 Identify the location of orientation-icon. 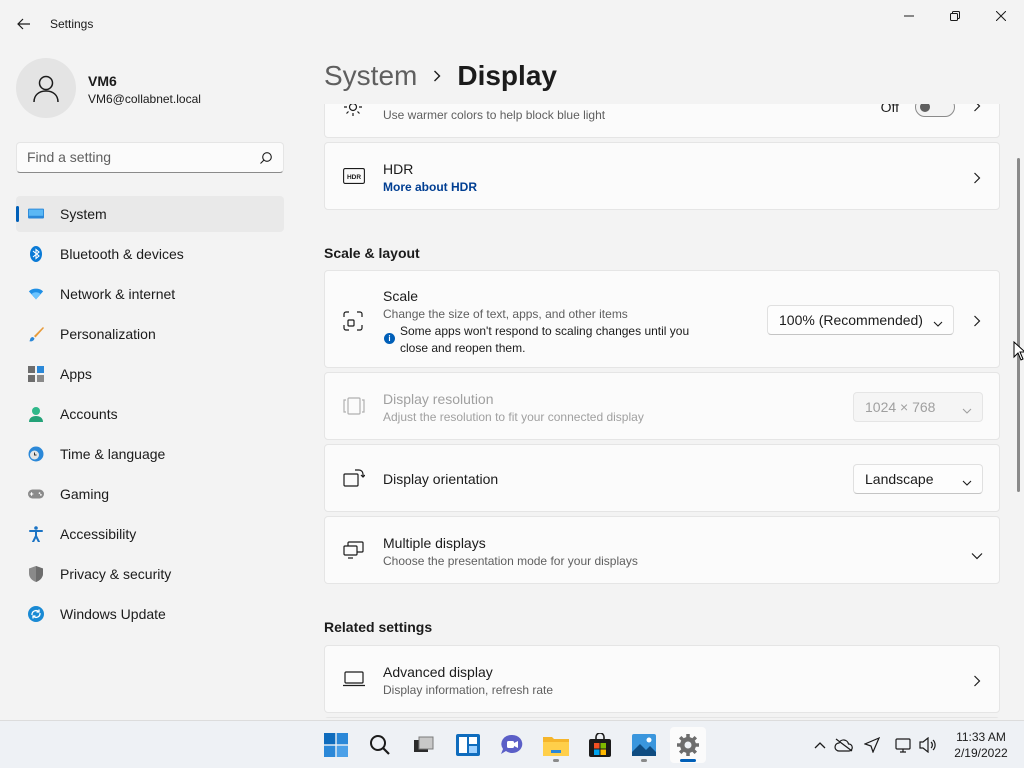
(354, 480).